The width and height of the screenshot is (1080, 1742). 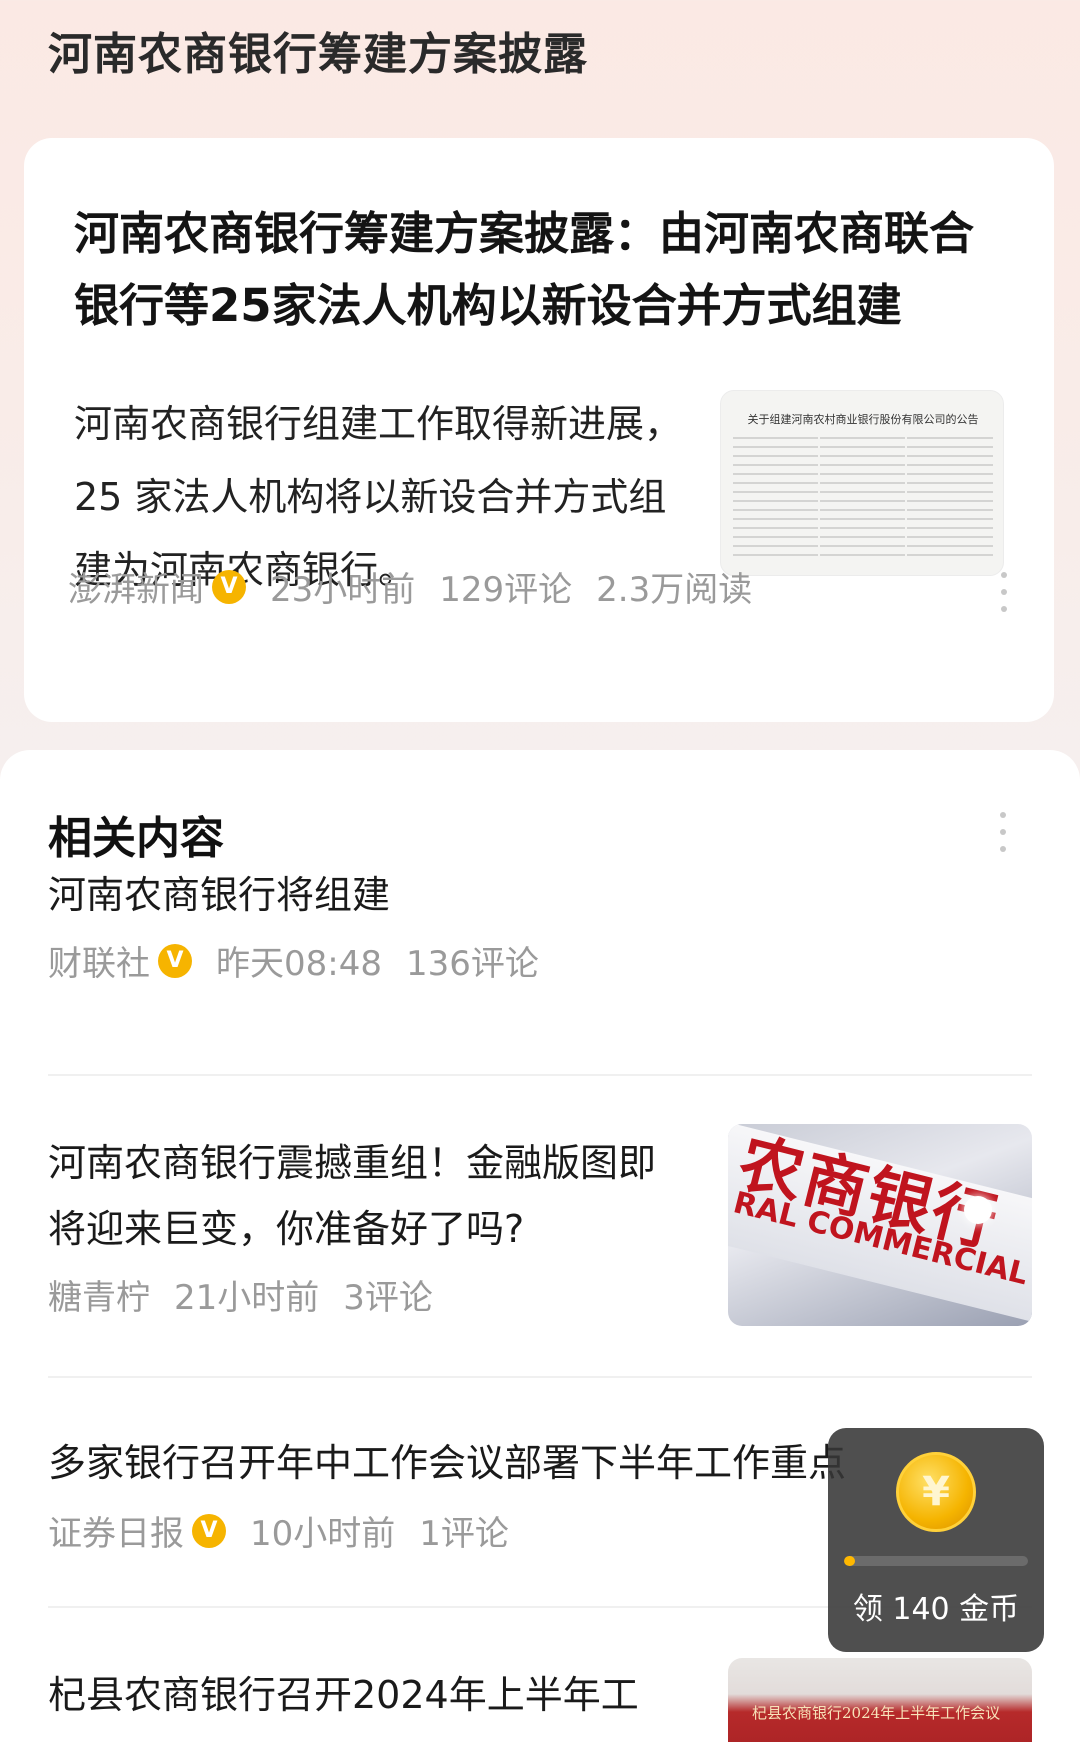 What do you see at coordinates (368, 1695) in the screenshot?
I see `related-item-title: 杞县农商银行召开2024年上半年工` at bounding box center [368, 1695].